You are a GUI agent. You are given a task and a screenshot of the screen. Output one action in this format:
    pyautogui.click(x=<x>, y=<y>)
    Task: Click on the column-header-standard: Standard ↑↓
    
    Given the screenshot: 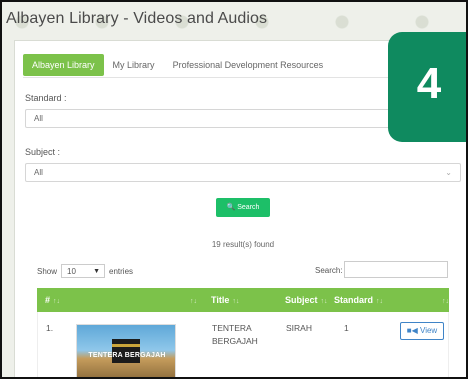 What is the action you would take?
    pyautogui.click(x=358, y=300)
    